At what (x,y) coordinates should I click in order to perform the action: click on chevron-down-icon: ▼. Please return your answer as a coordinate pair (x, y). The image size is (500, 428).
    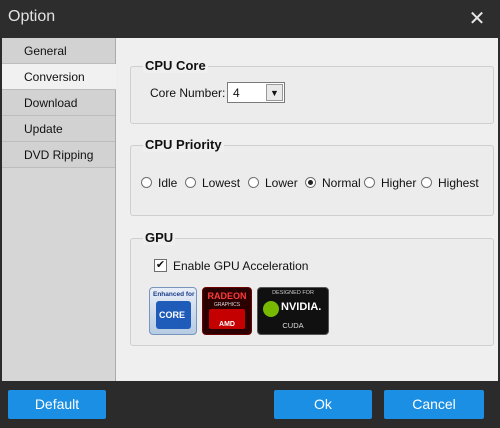
    Looking at the image, I should click on (274, 92).